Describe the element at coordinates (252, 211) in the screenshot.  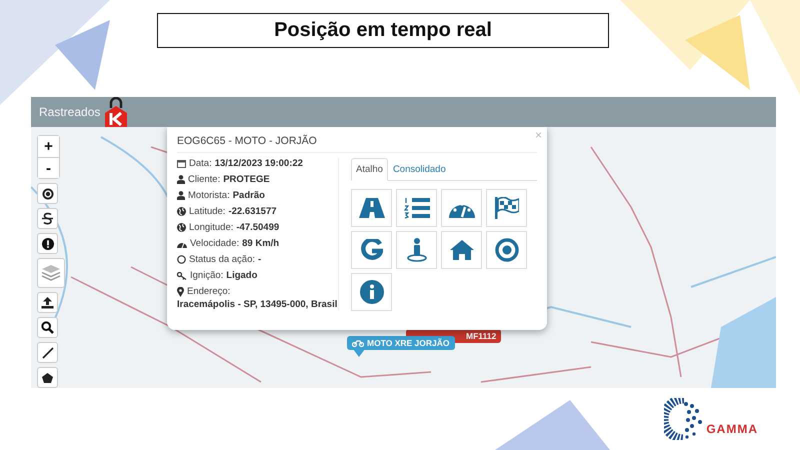
I see `field-value: -22.631577` at that location.